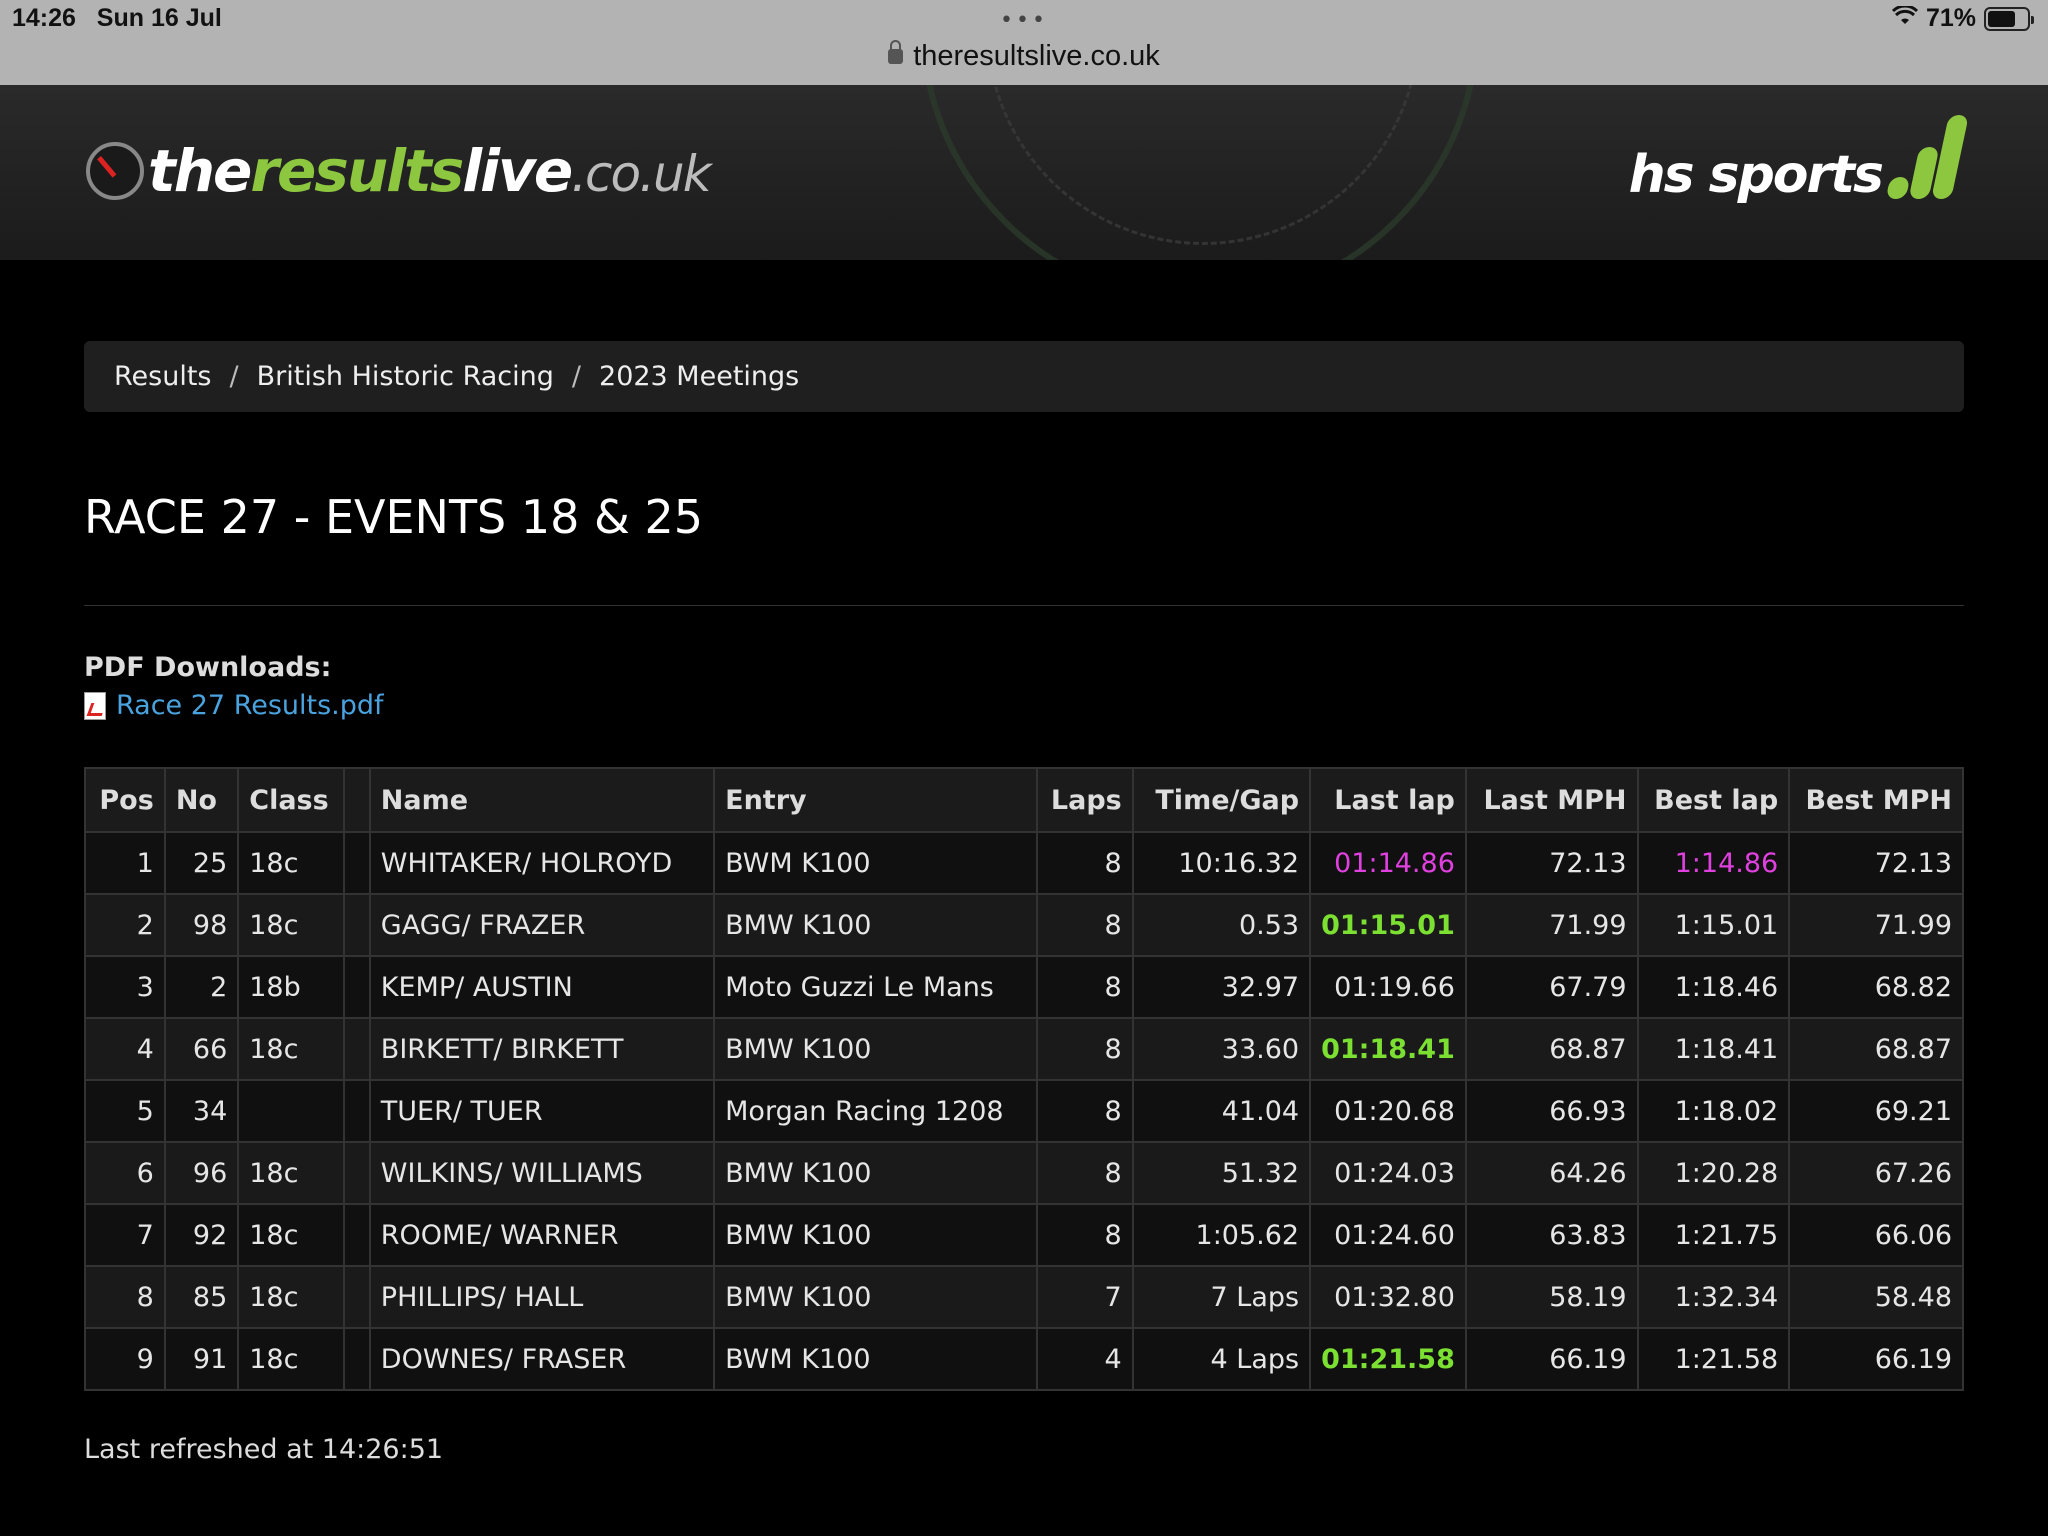 Image resolution: width=2048 pixels, height=1536 pixels. What do you see at coordinates (1221, 925) in the screenshot?
I see `cell-time-gap: 0.53` at bounding box center [1221, 925].